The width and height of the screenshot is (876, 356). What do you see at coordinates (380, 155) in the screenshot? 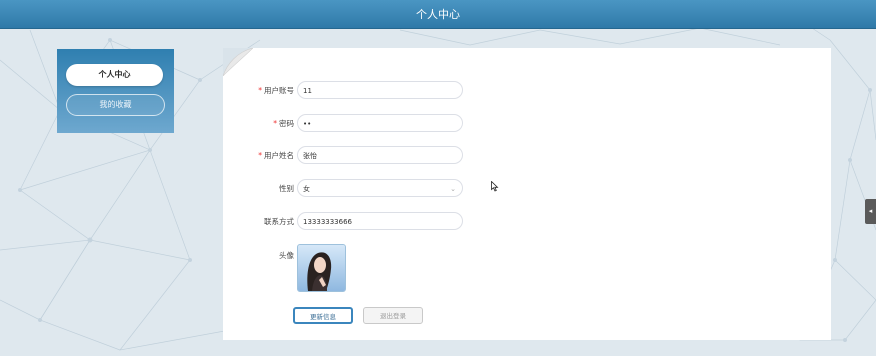
I see `name-input: 张怡` at bounding box center [380, 155].